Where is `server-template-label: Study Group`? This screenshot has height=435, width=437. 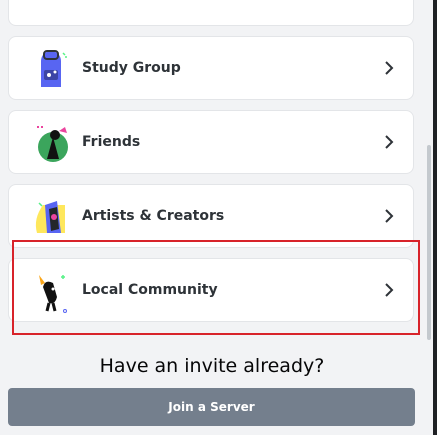 server-template-label: Study Group is located at coordinates (131, 68).